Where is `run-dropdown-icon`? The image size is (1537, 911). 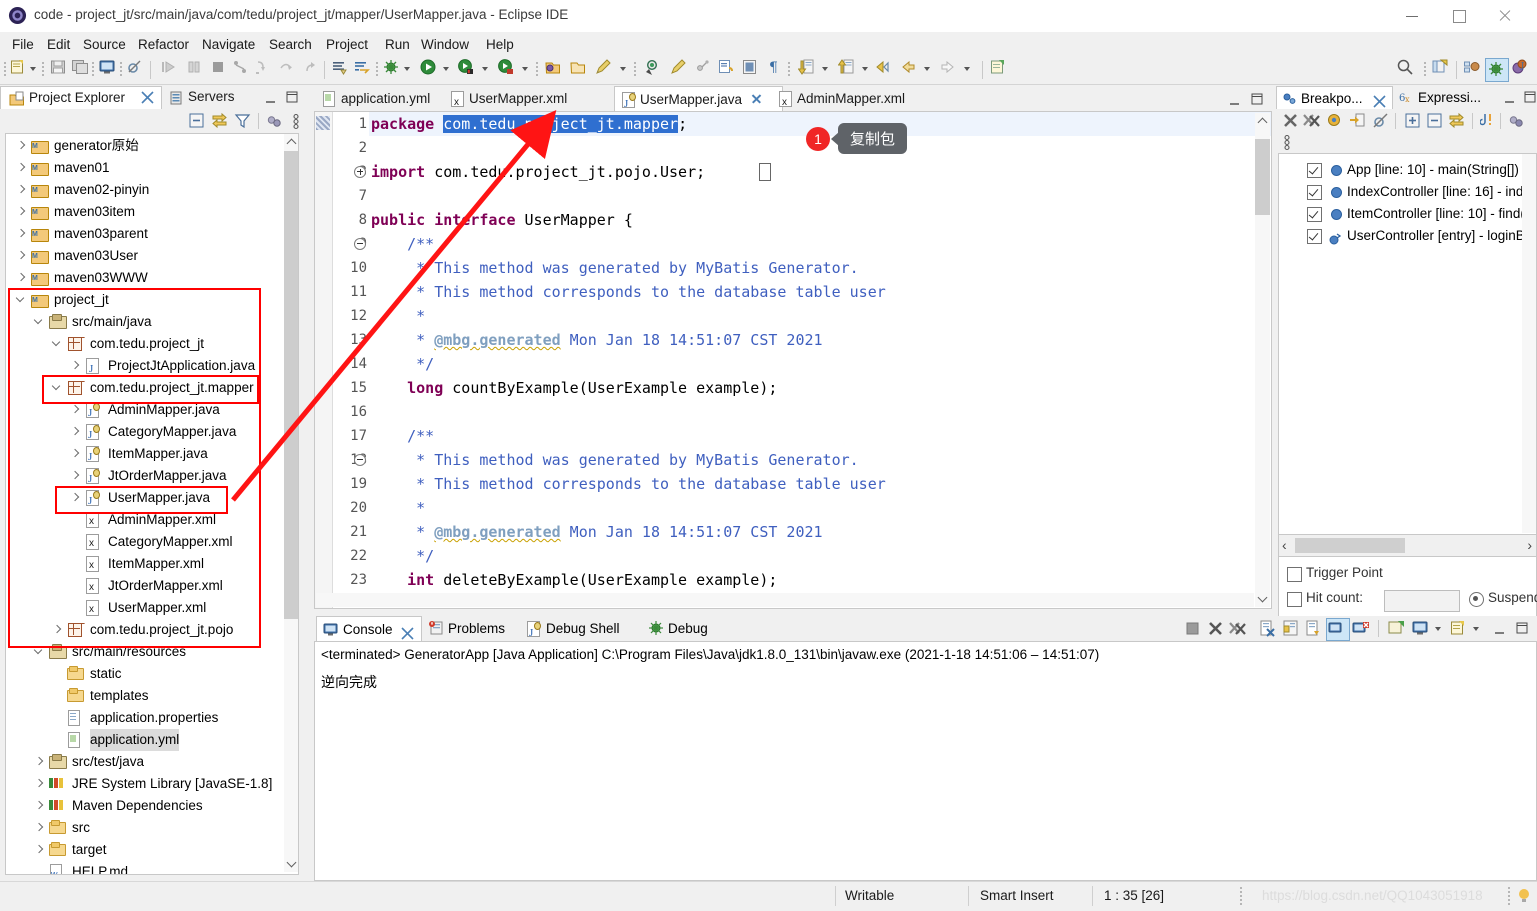
run-dropdown-icon is located at coordinates (446, 69).